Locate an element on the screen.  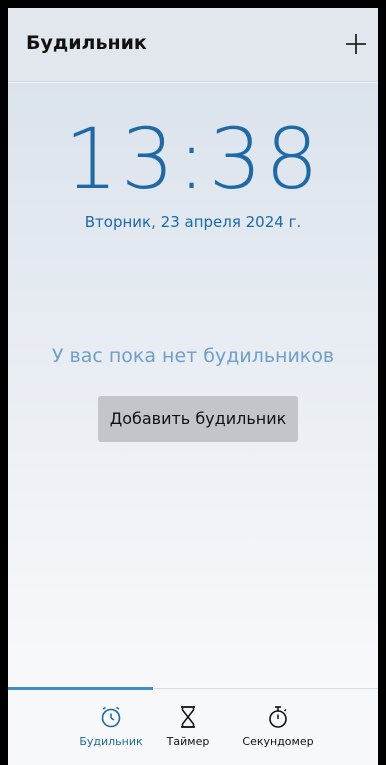
tab-label-timer: Таймер is located at coordinates (188, 741).